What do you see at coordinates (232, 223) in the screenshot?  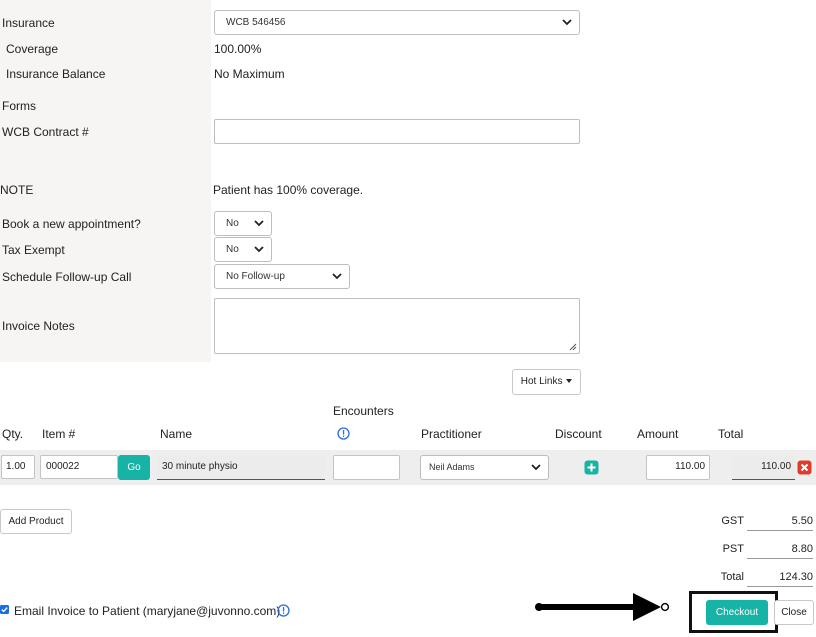 I see `book-appointment-value: No` at bounding box center [232, 223].